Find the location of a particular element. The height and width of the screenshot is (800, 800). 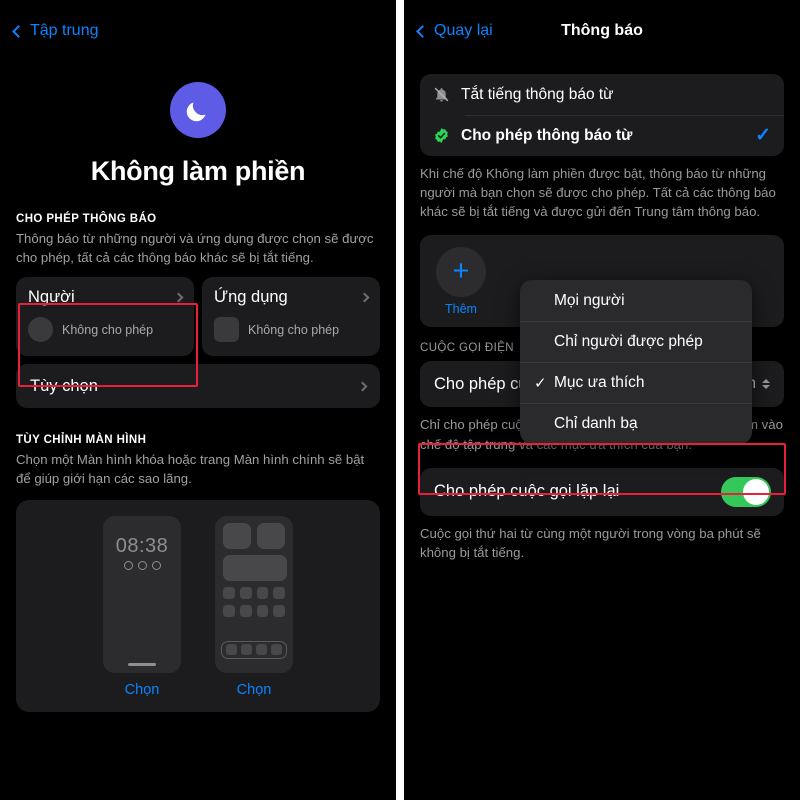

green-check-badge-icon is located at coordinates (441, 135).